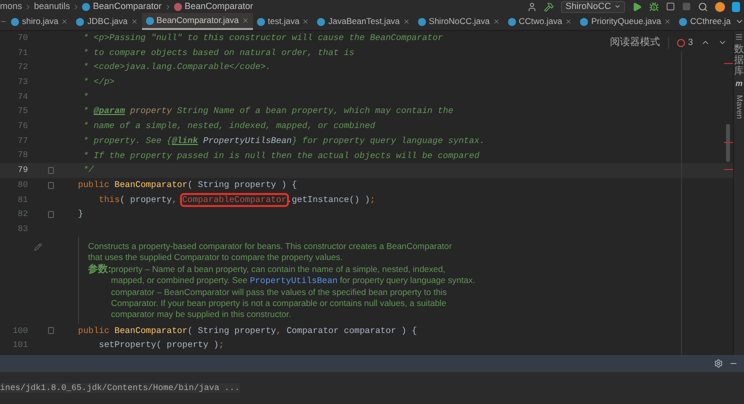  I want to click on editor-tab: test.java, so click(283, 21).